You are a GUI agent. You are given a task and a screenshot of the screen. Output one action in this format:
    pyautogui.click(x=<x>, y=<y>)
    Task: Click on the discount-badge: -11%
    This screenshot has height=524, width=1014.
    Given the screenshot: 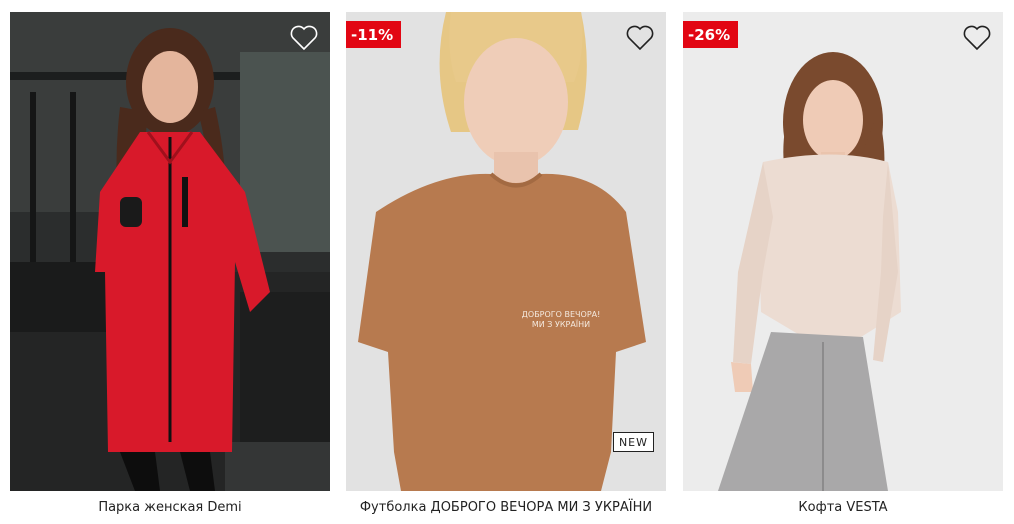 What is the action you would take?
    pyautogui.click(x=374, y=34)
    